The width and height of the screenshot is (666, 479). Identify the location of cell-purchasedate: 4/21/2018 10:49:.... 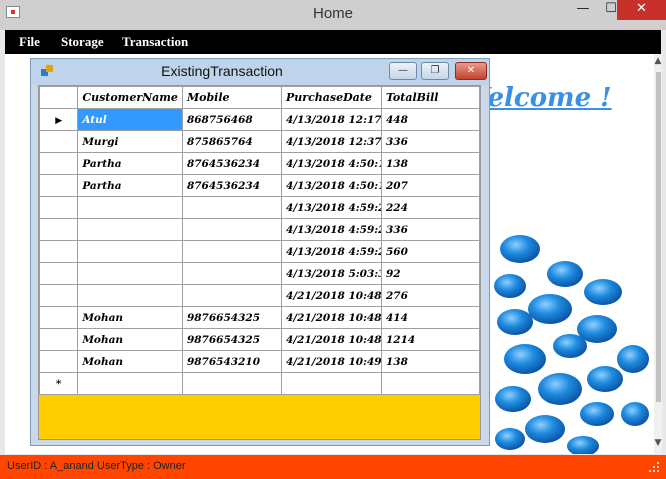
(331, 361).